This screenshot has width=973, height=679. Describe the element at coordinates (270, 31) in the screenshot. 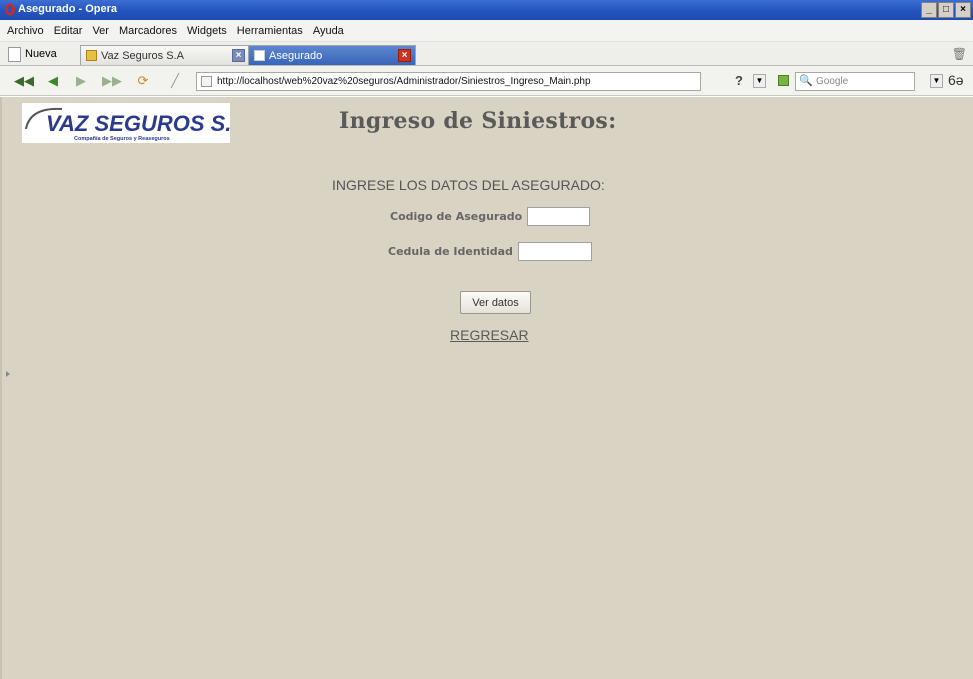

I see `menu-herramientas: Herramientas` at that location.